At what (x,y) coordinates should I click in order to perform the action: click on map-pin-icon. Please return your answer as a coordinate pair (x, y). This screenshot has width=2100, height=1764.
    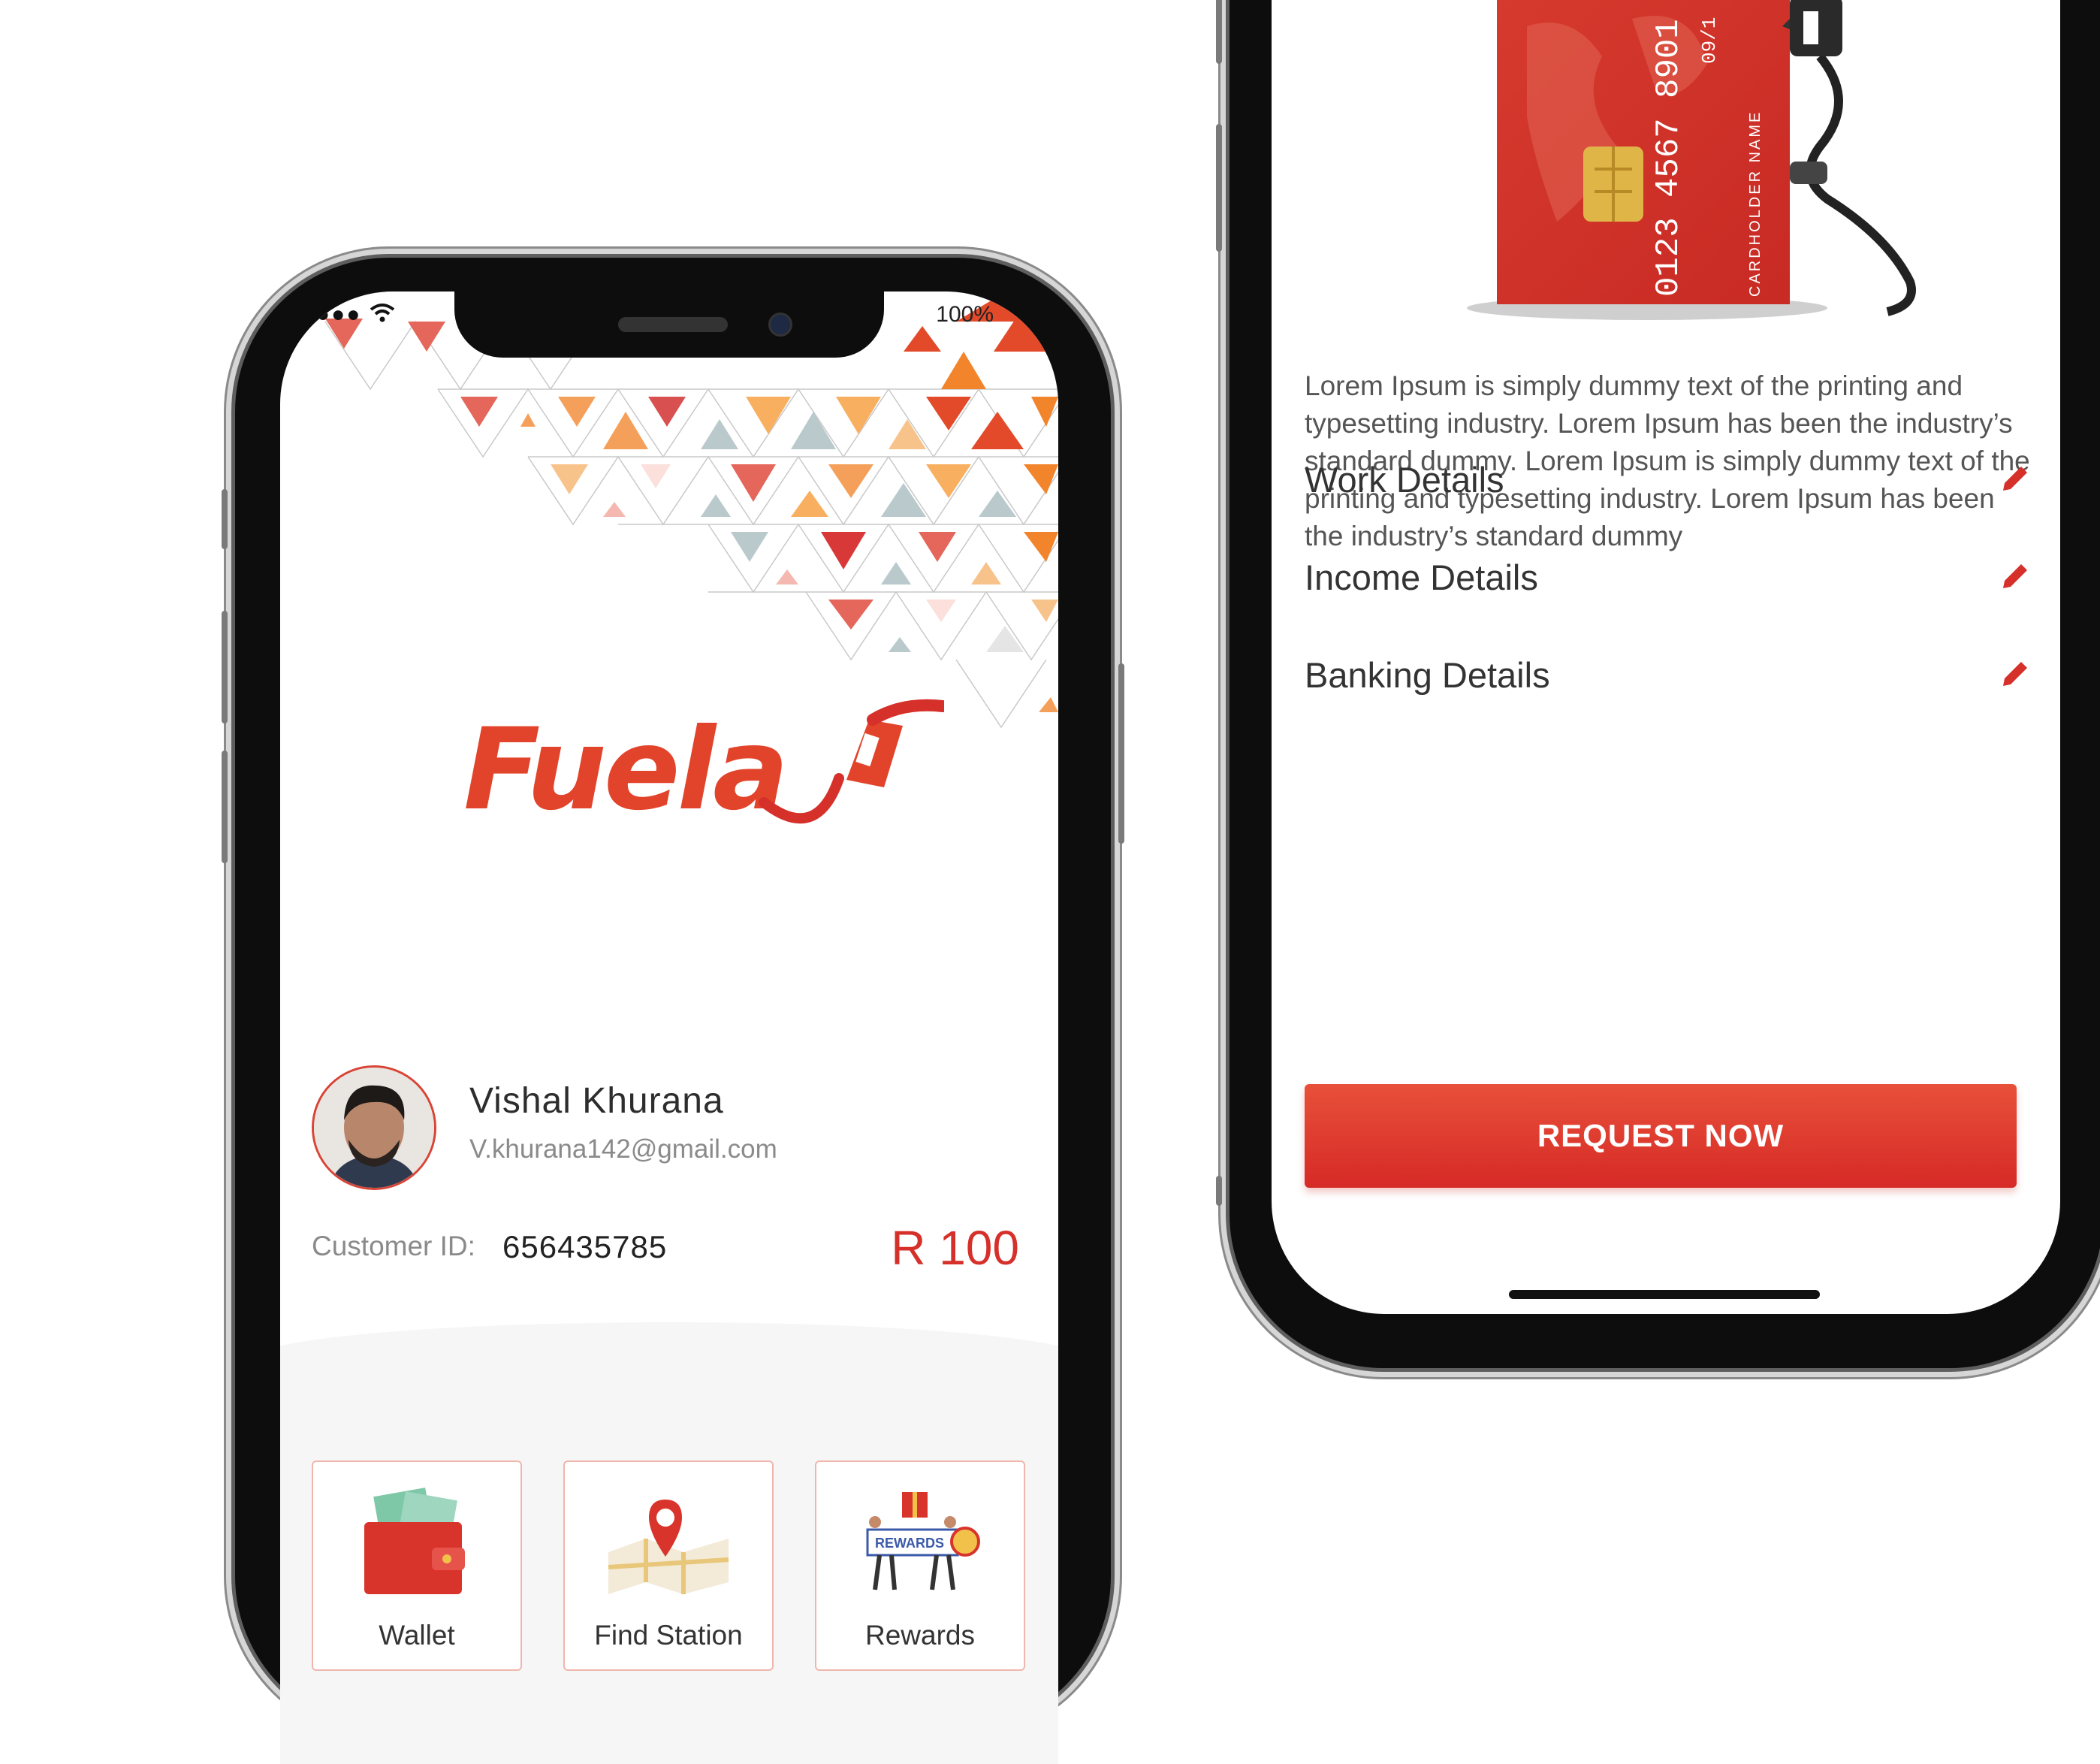
    Looking at the image, I should click on (668, 1547).